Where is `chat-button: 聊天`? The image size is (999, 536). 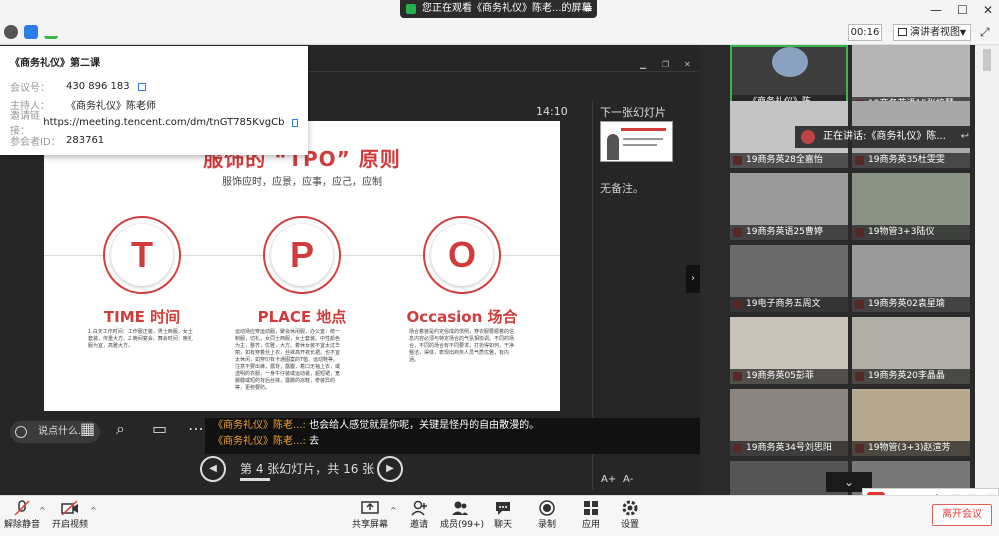 chat-button: 聊天 is located at coordinates (503, 516).